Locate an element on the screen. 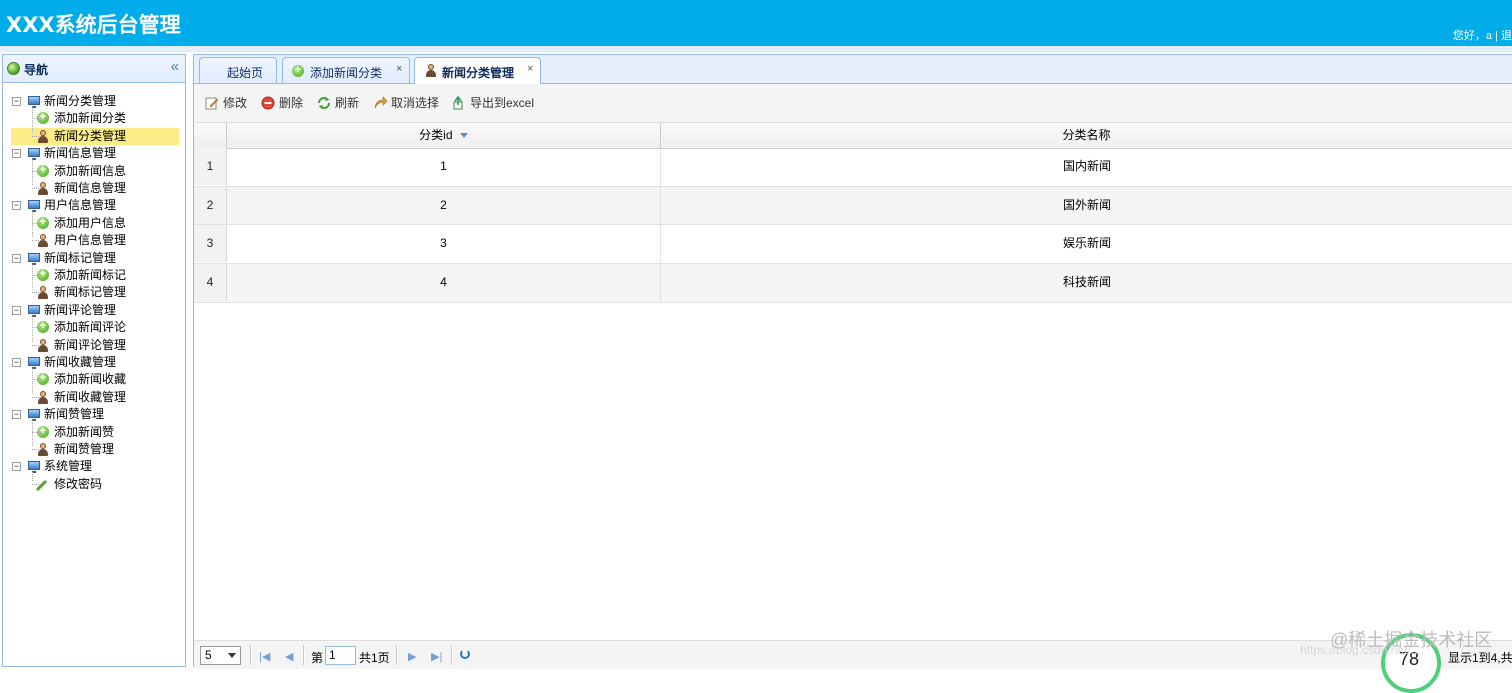 The width and height of the screenshot is (1512, 693). last-page-icon: ▶| is located at coordinates (436, 656).